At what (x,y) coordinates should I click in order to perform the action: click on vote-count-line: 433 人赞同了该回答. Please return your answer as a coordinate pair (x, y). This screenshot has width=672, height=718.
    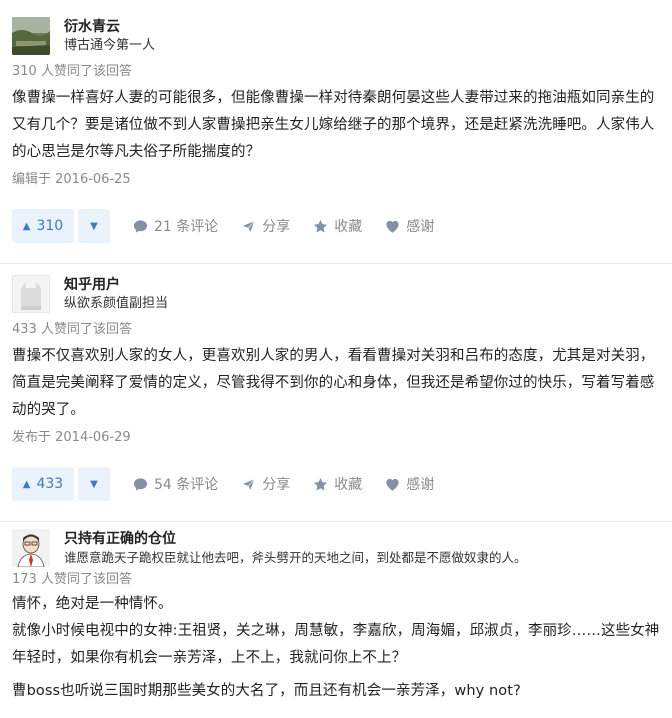
    Looking at the image, I should click on (72, 329).